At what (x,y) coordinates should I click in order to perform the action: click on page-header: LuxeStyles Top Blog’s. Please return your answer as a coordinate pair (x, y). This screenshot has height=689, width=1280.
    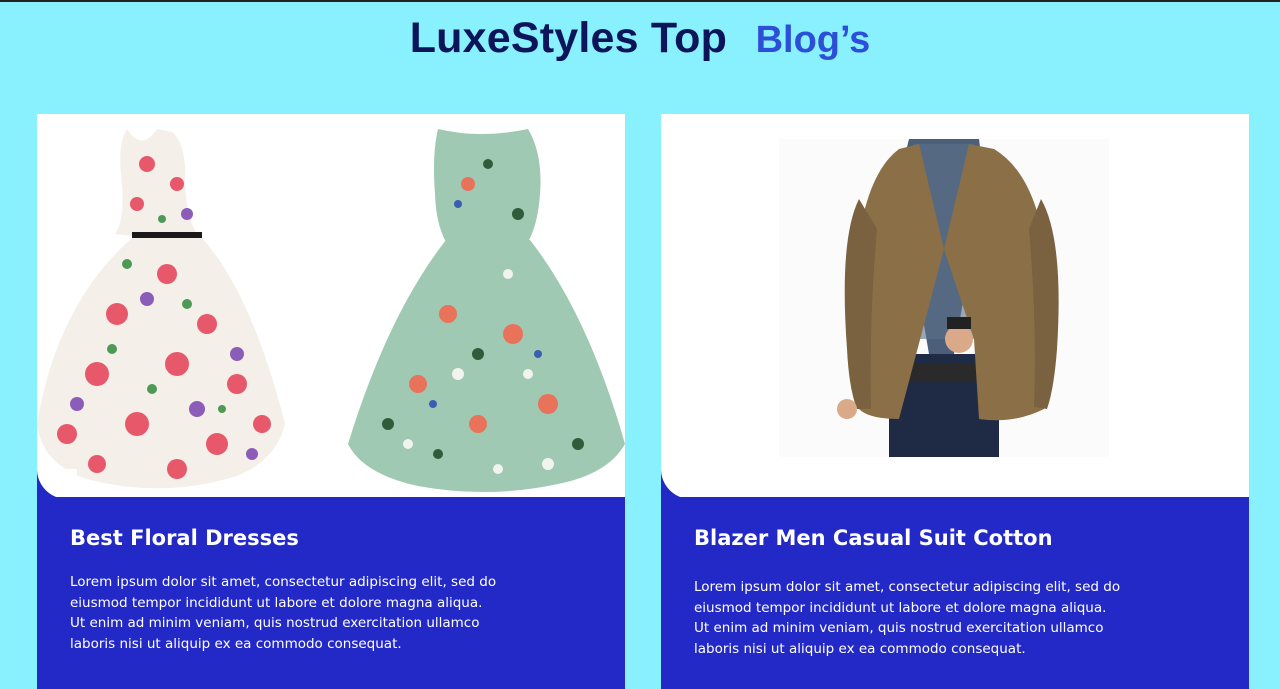
    Looking at the image, I should click on (640, 38).